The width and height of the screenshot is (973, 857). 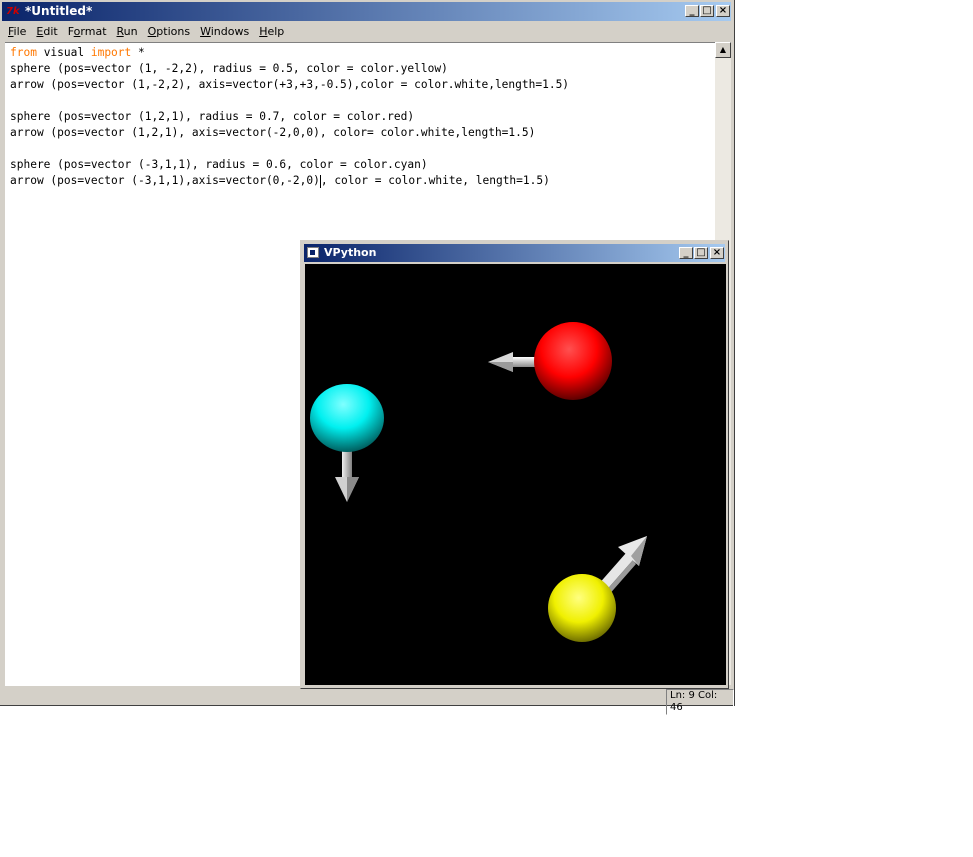 What do you see at coordinates (717, 253) in the screenshot?
I see `vpython-close-button: ×` at bounding box center [717, 253].